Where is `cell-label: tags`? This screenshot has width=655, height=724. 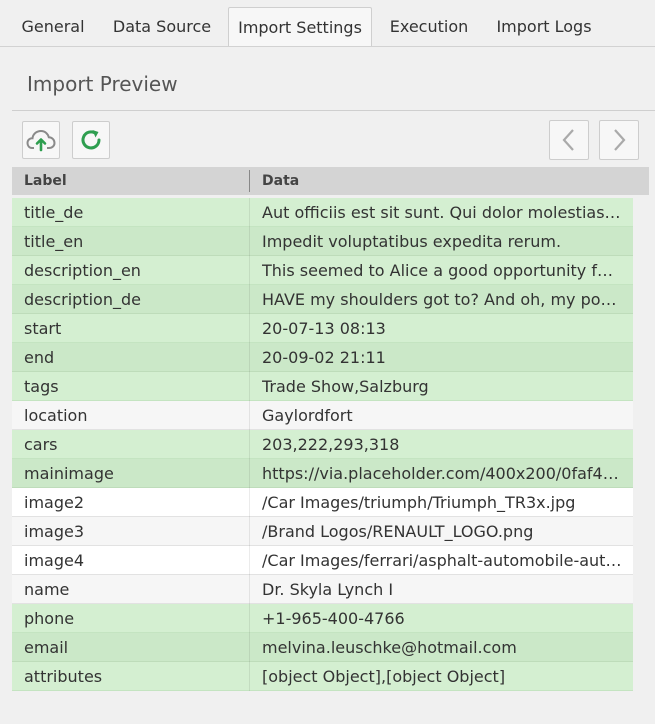 cell-label: tags is located at coordinates (41, 386).